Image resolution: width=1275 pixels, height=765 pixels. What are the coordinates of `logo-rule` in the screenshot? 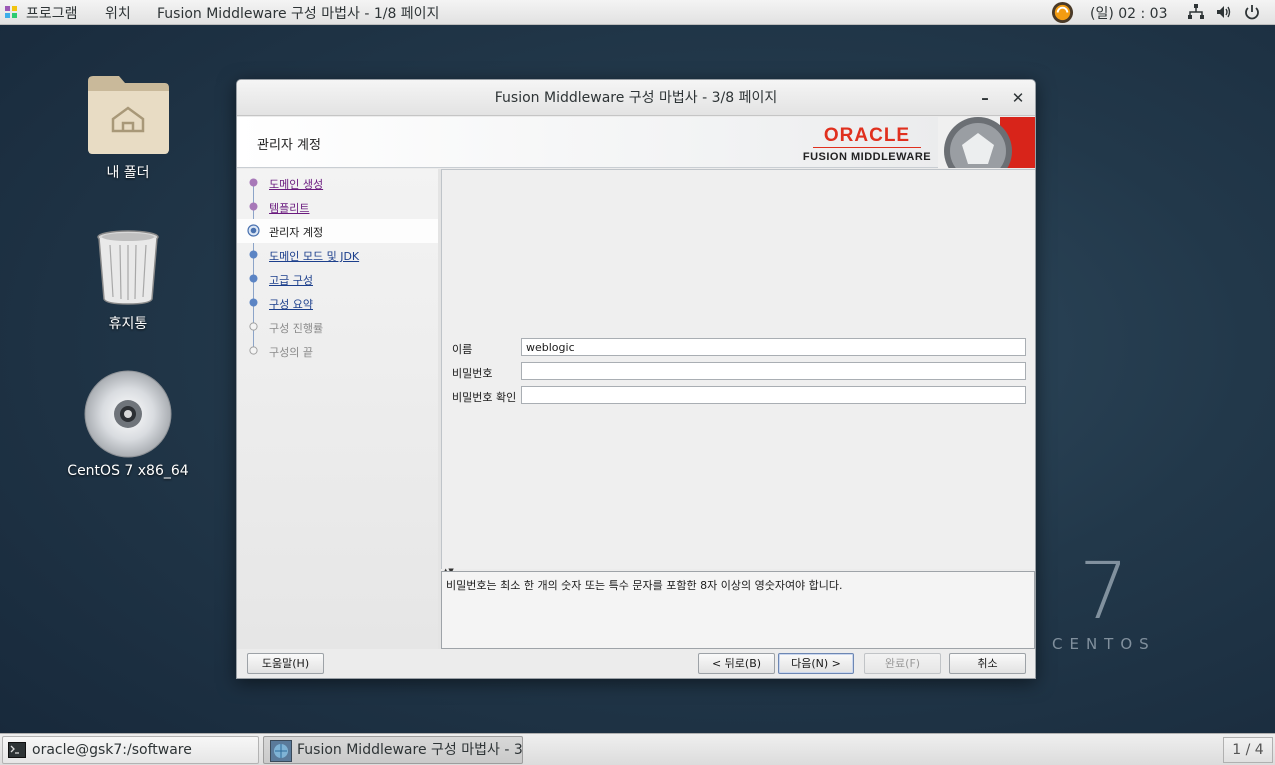 It's located at (867, 147).